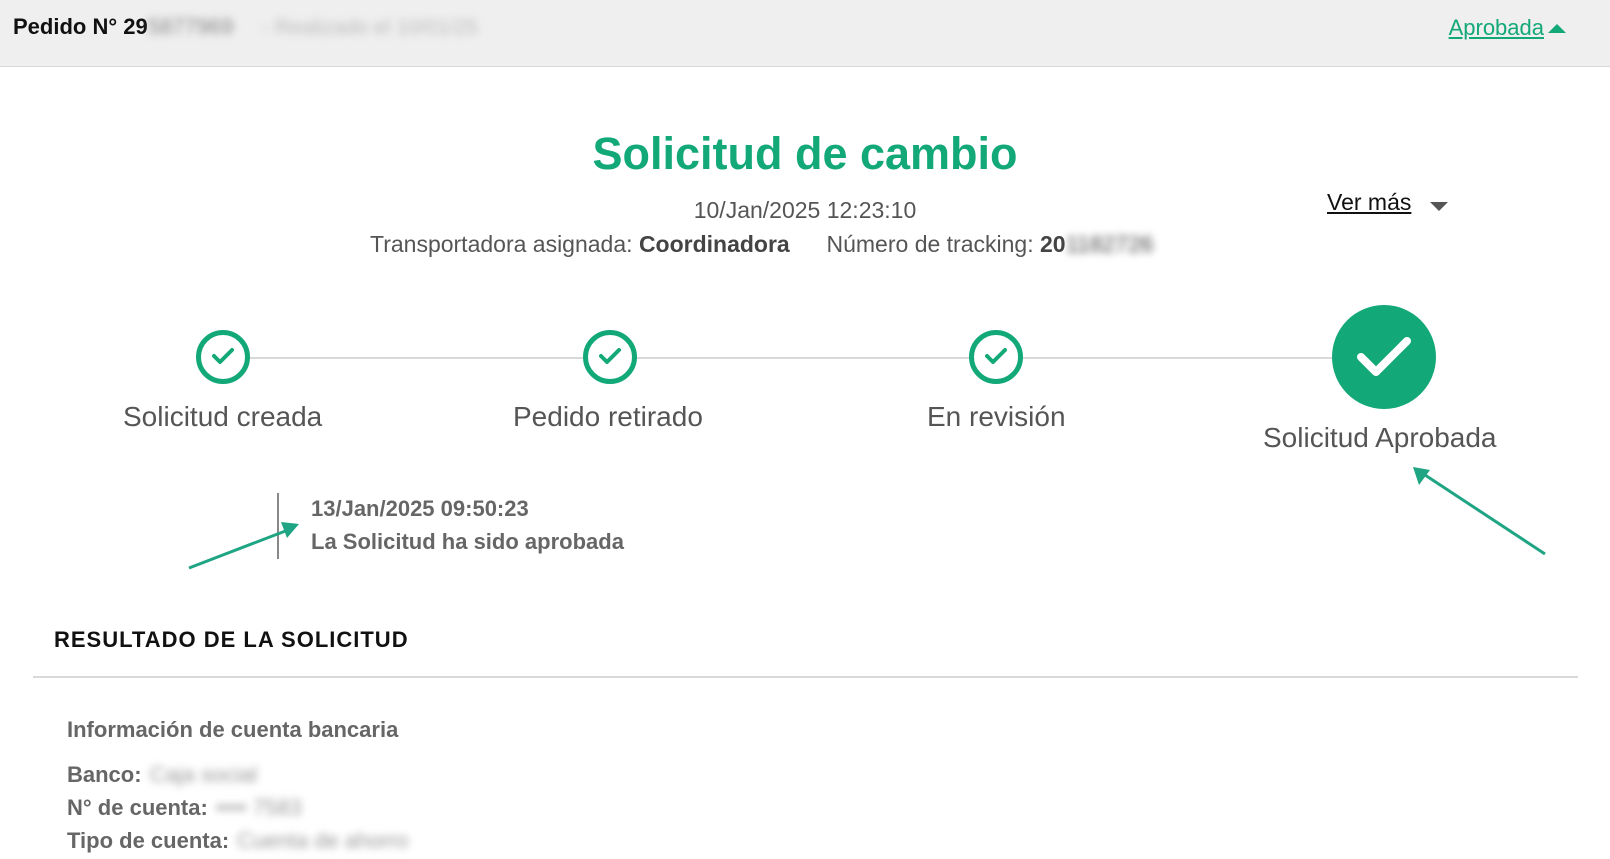 This screenshot has width=1610, height=859. Describe the element at coordinates (233, 729) in the screenshot. I see `bank-section-title: Información de cuenta bancaria` at that location.